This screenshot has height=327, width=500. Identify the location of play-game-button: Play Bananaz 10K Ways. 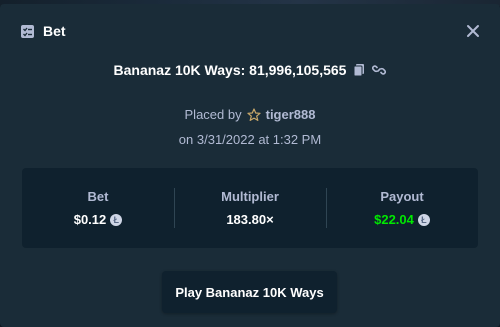
(249, 292).